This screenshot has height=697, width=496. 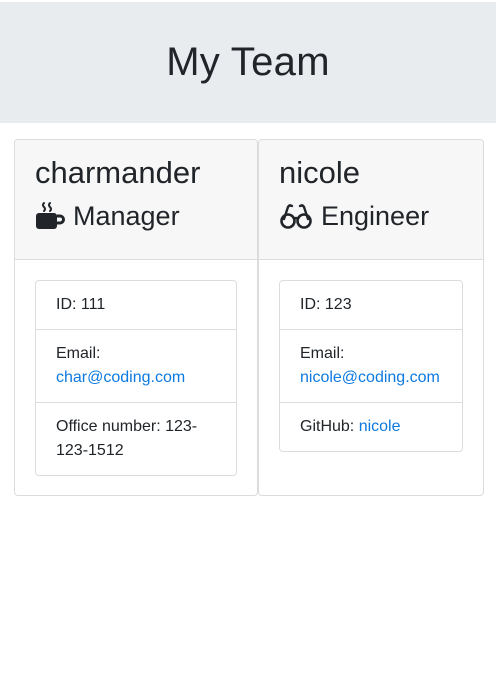 I want to click on email-item: Email: nicole@coding.com, so click(x=371, y=366).